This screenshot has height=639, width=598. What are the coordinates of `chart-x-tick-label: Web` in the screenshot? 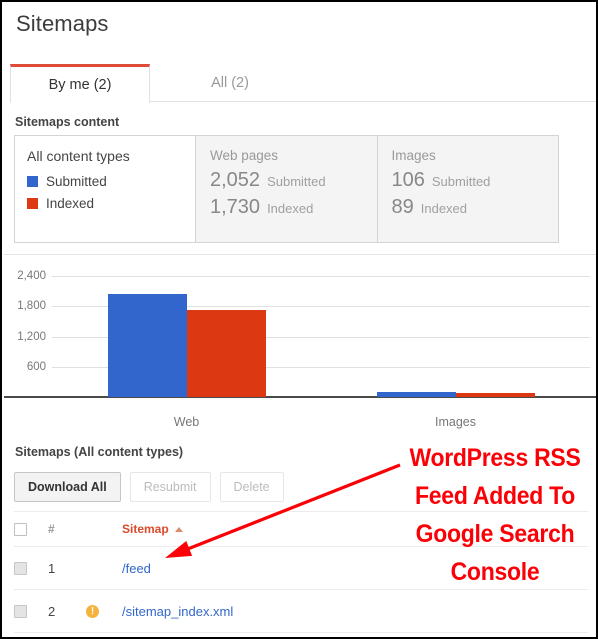 It's located at (186, 422).